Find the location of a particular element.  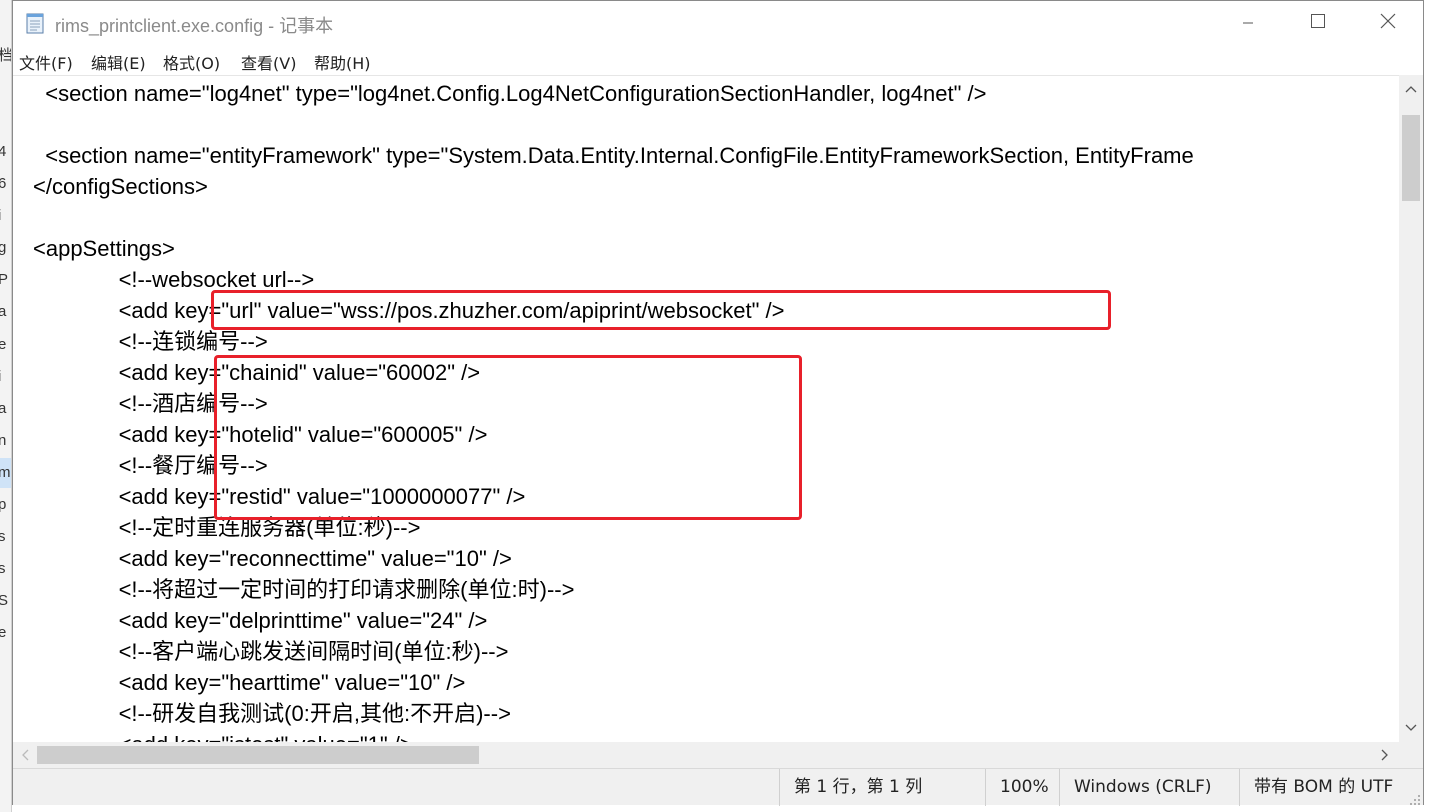

chevron-right-icon is located at coordinates (1384, 755).